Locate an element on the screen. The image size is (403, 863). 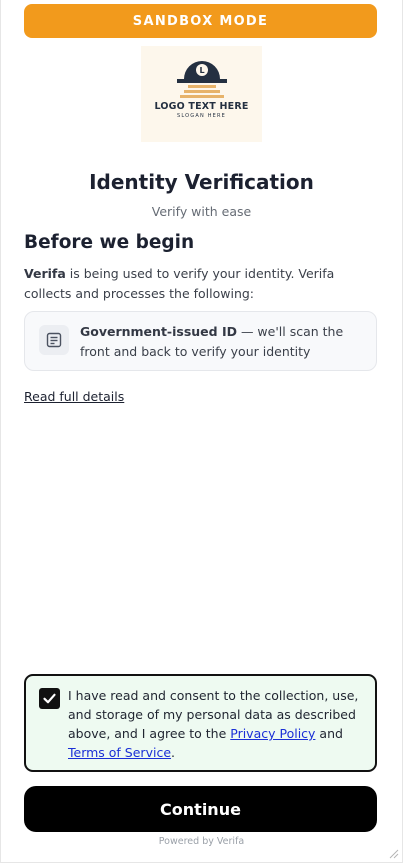
section-heading: Before we begin is located at coordinates (109, 242).